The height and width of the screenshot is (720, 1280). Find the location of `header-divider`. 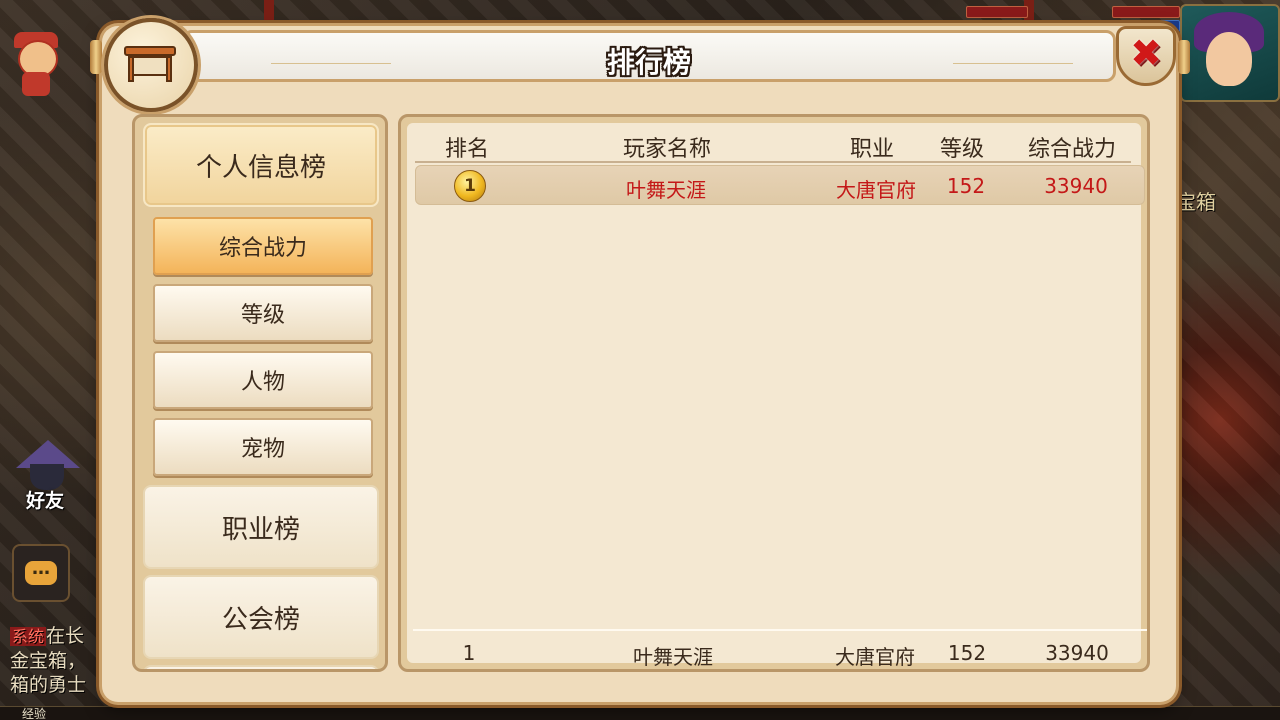

header-divider is located at coordinates (773, 162).